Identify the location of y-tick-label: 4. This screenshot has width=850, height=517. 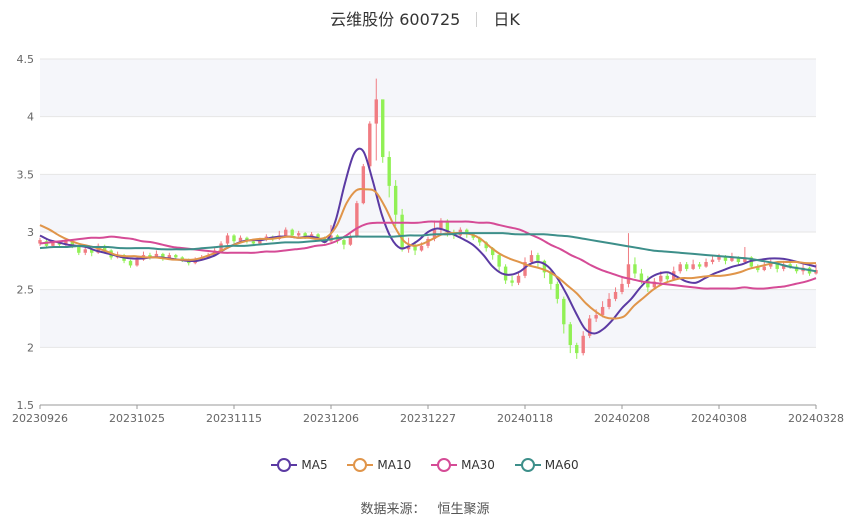
(30, 117).